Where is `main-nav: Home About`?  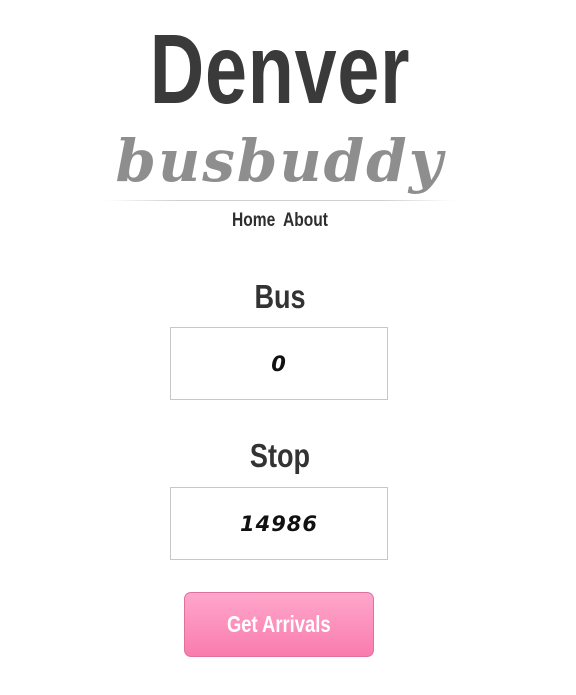 main-nav: Home About is located at coordinates (279, 221).